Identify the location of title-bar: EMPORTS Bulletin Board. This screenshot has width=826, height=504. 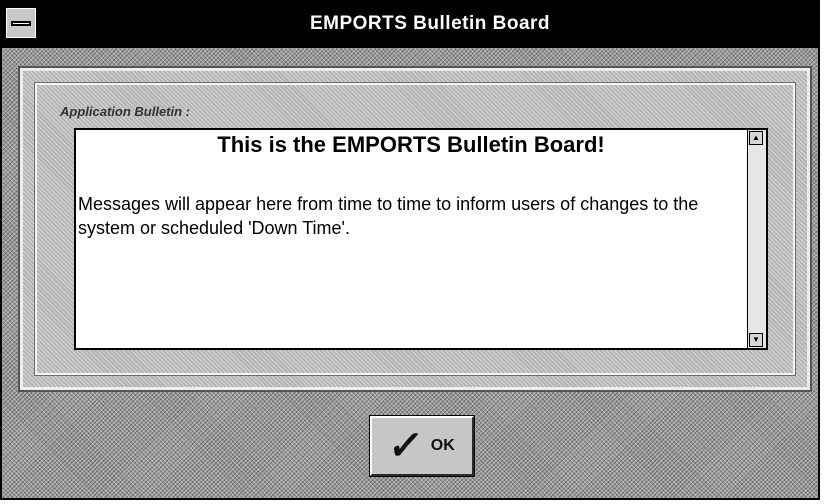
(410, 25).